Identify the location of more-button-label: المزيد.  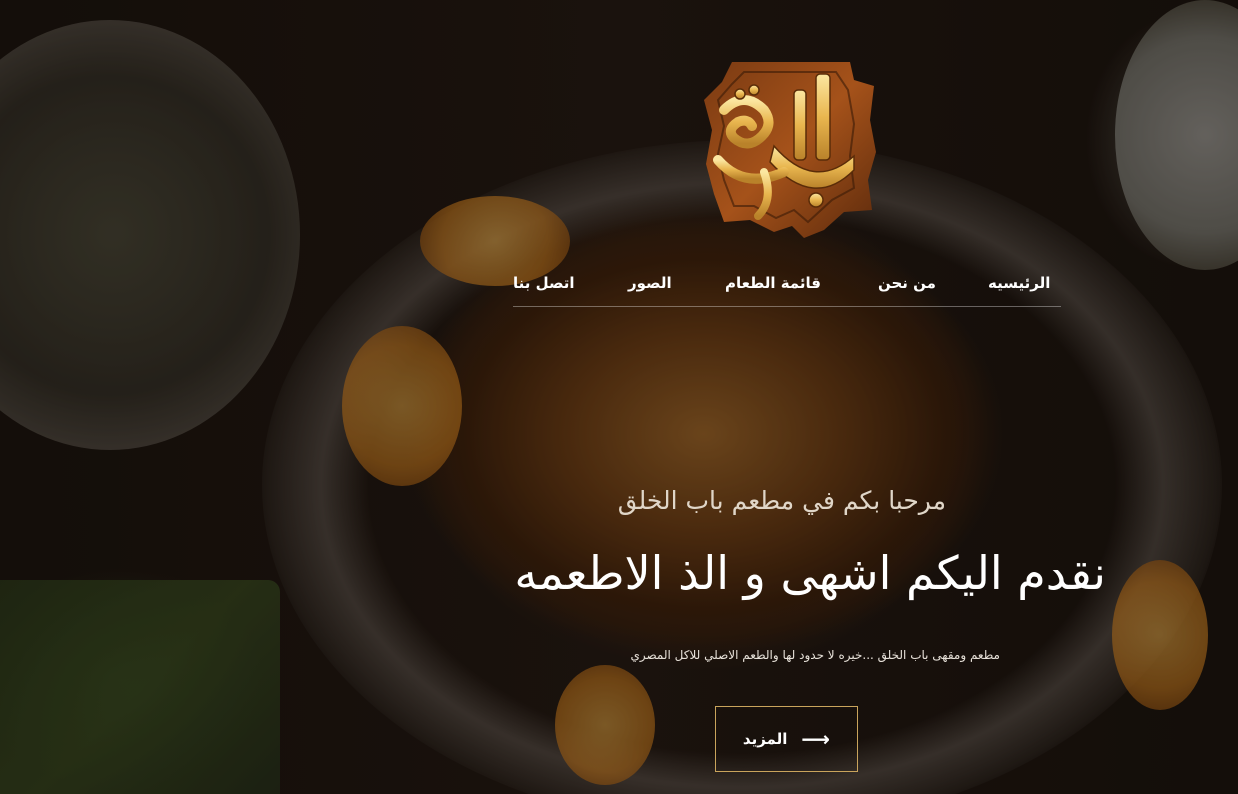
(765, 739).